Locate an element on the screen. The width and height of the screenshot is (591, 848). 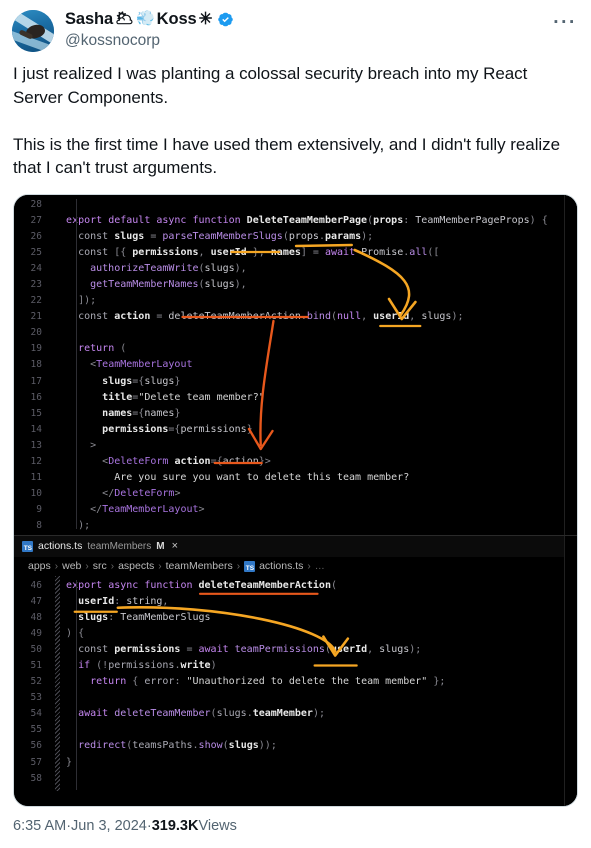
line-number: 9 is located at coordinates (39, 510).